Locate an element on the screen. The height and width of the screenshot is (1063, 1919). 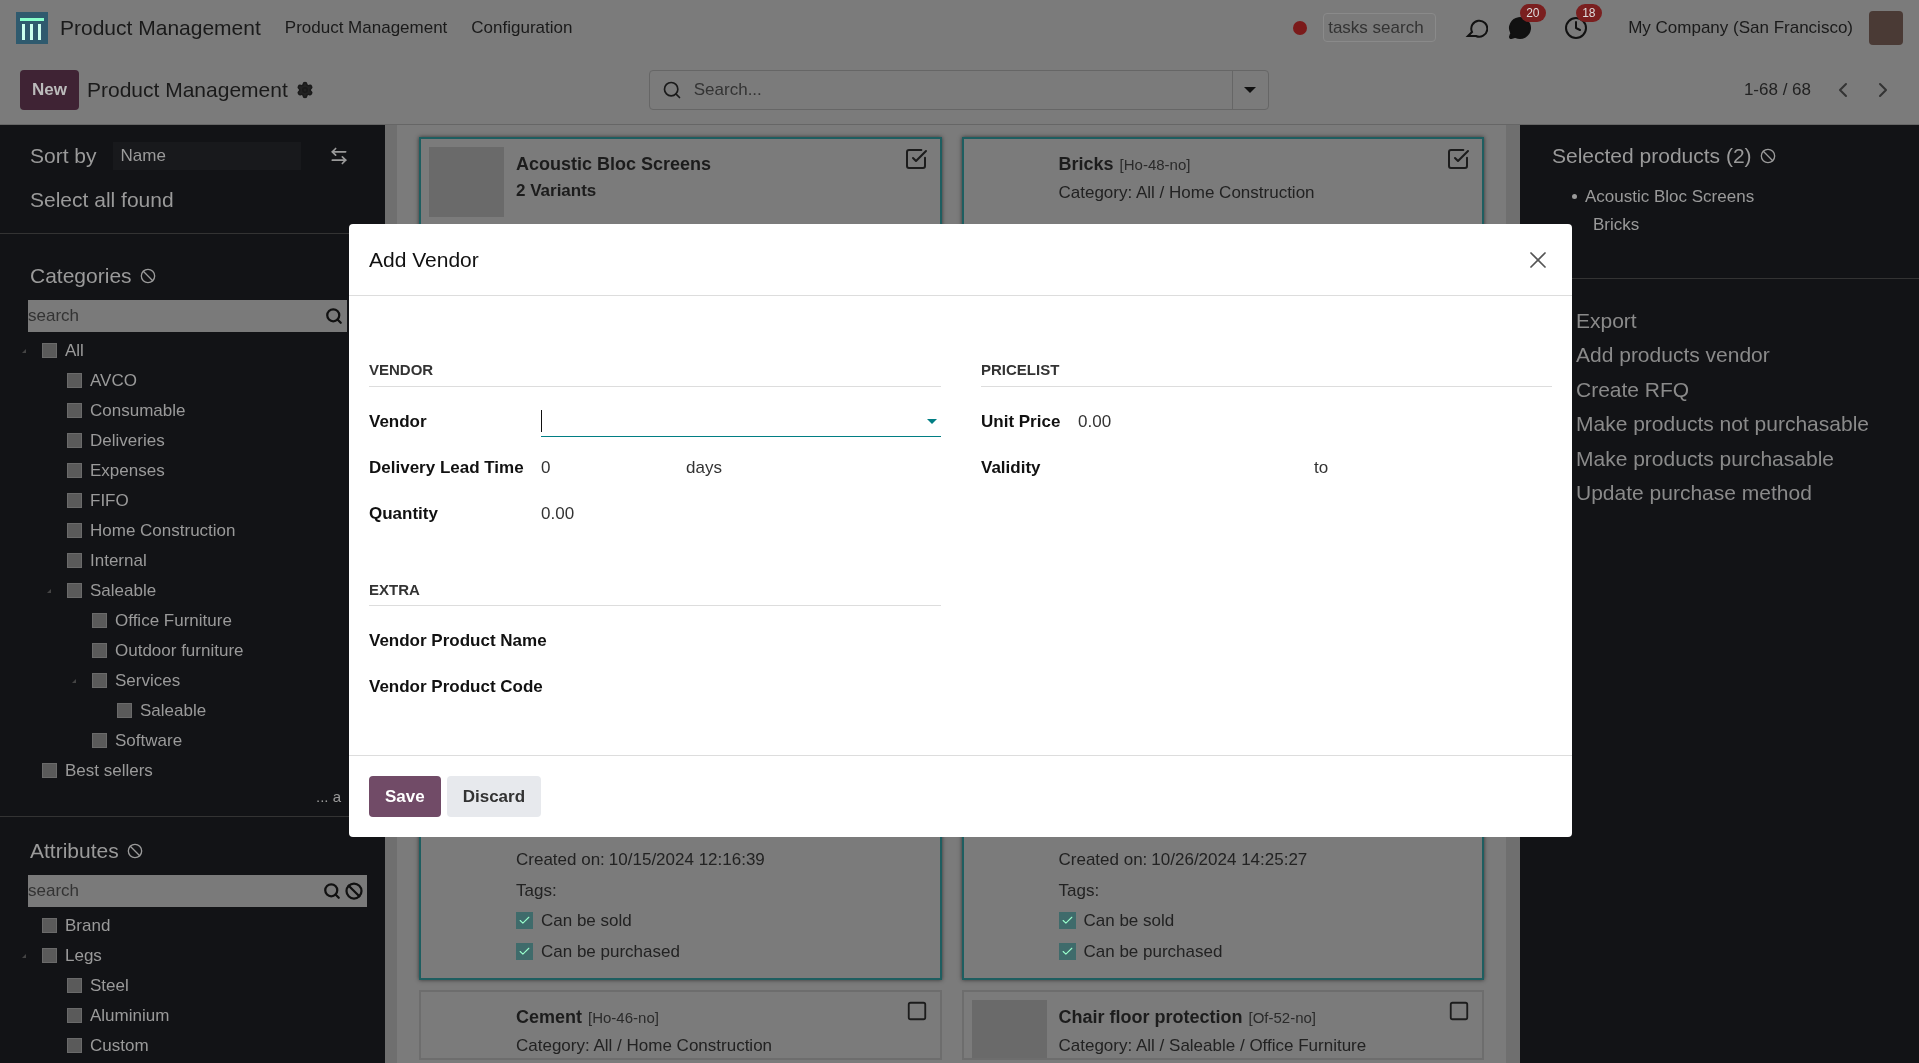
clock-icon is located at coordinates (1576, 27).